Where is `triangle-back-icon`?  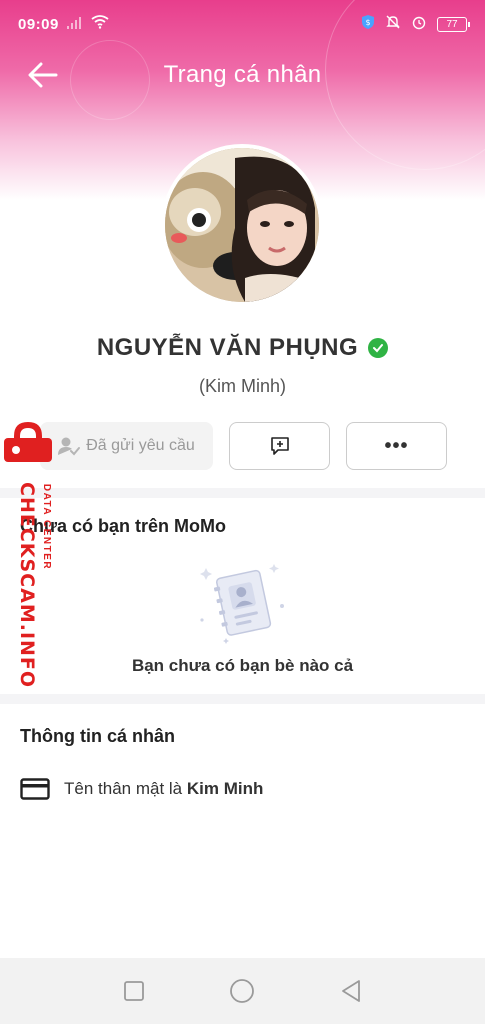 triangle-back-icon is located at coordinates (350, 991).